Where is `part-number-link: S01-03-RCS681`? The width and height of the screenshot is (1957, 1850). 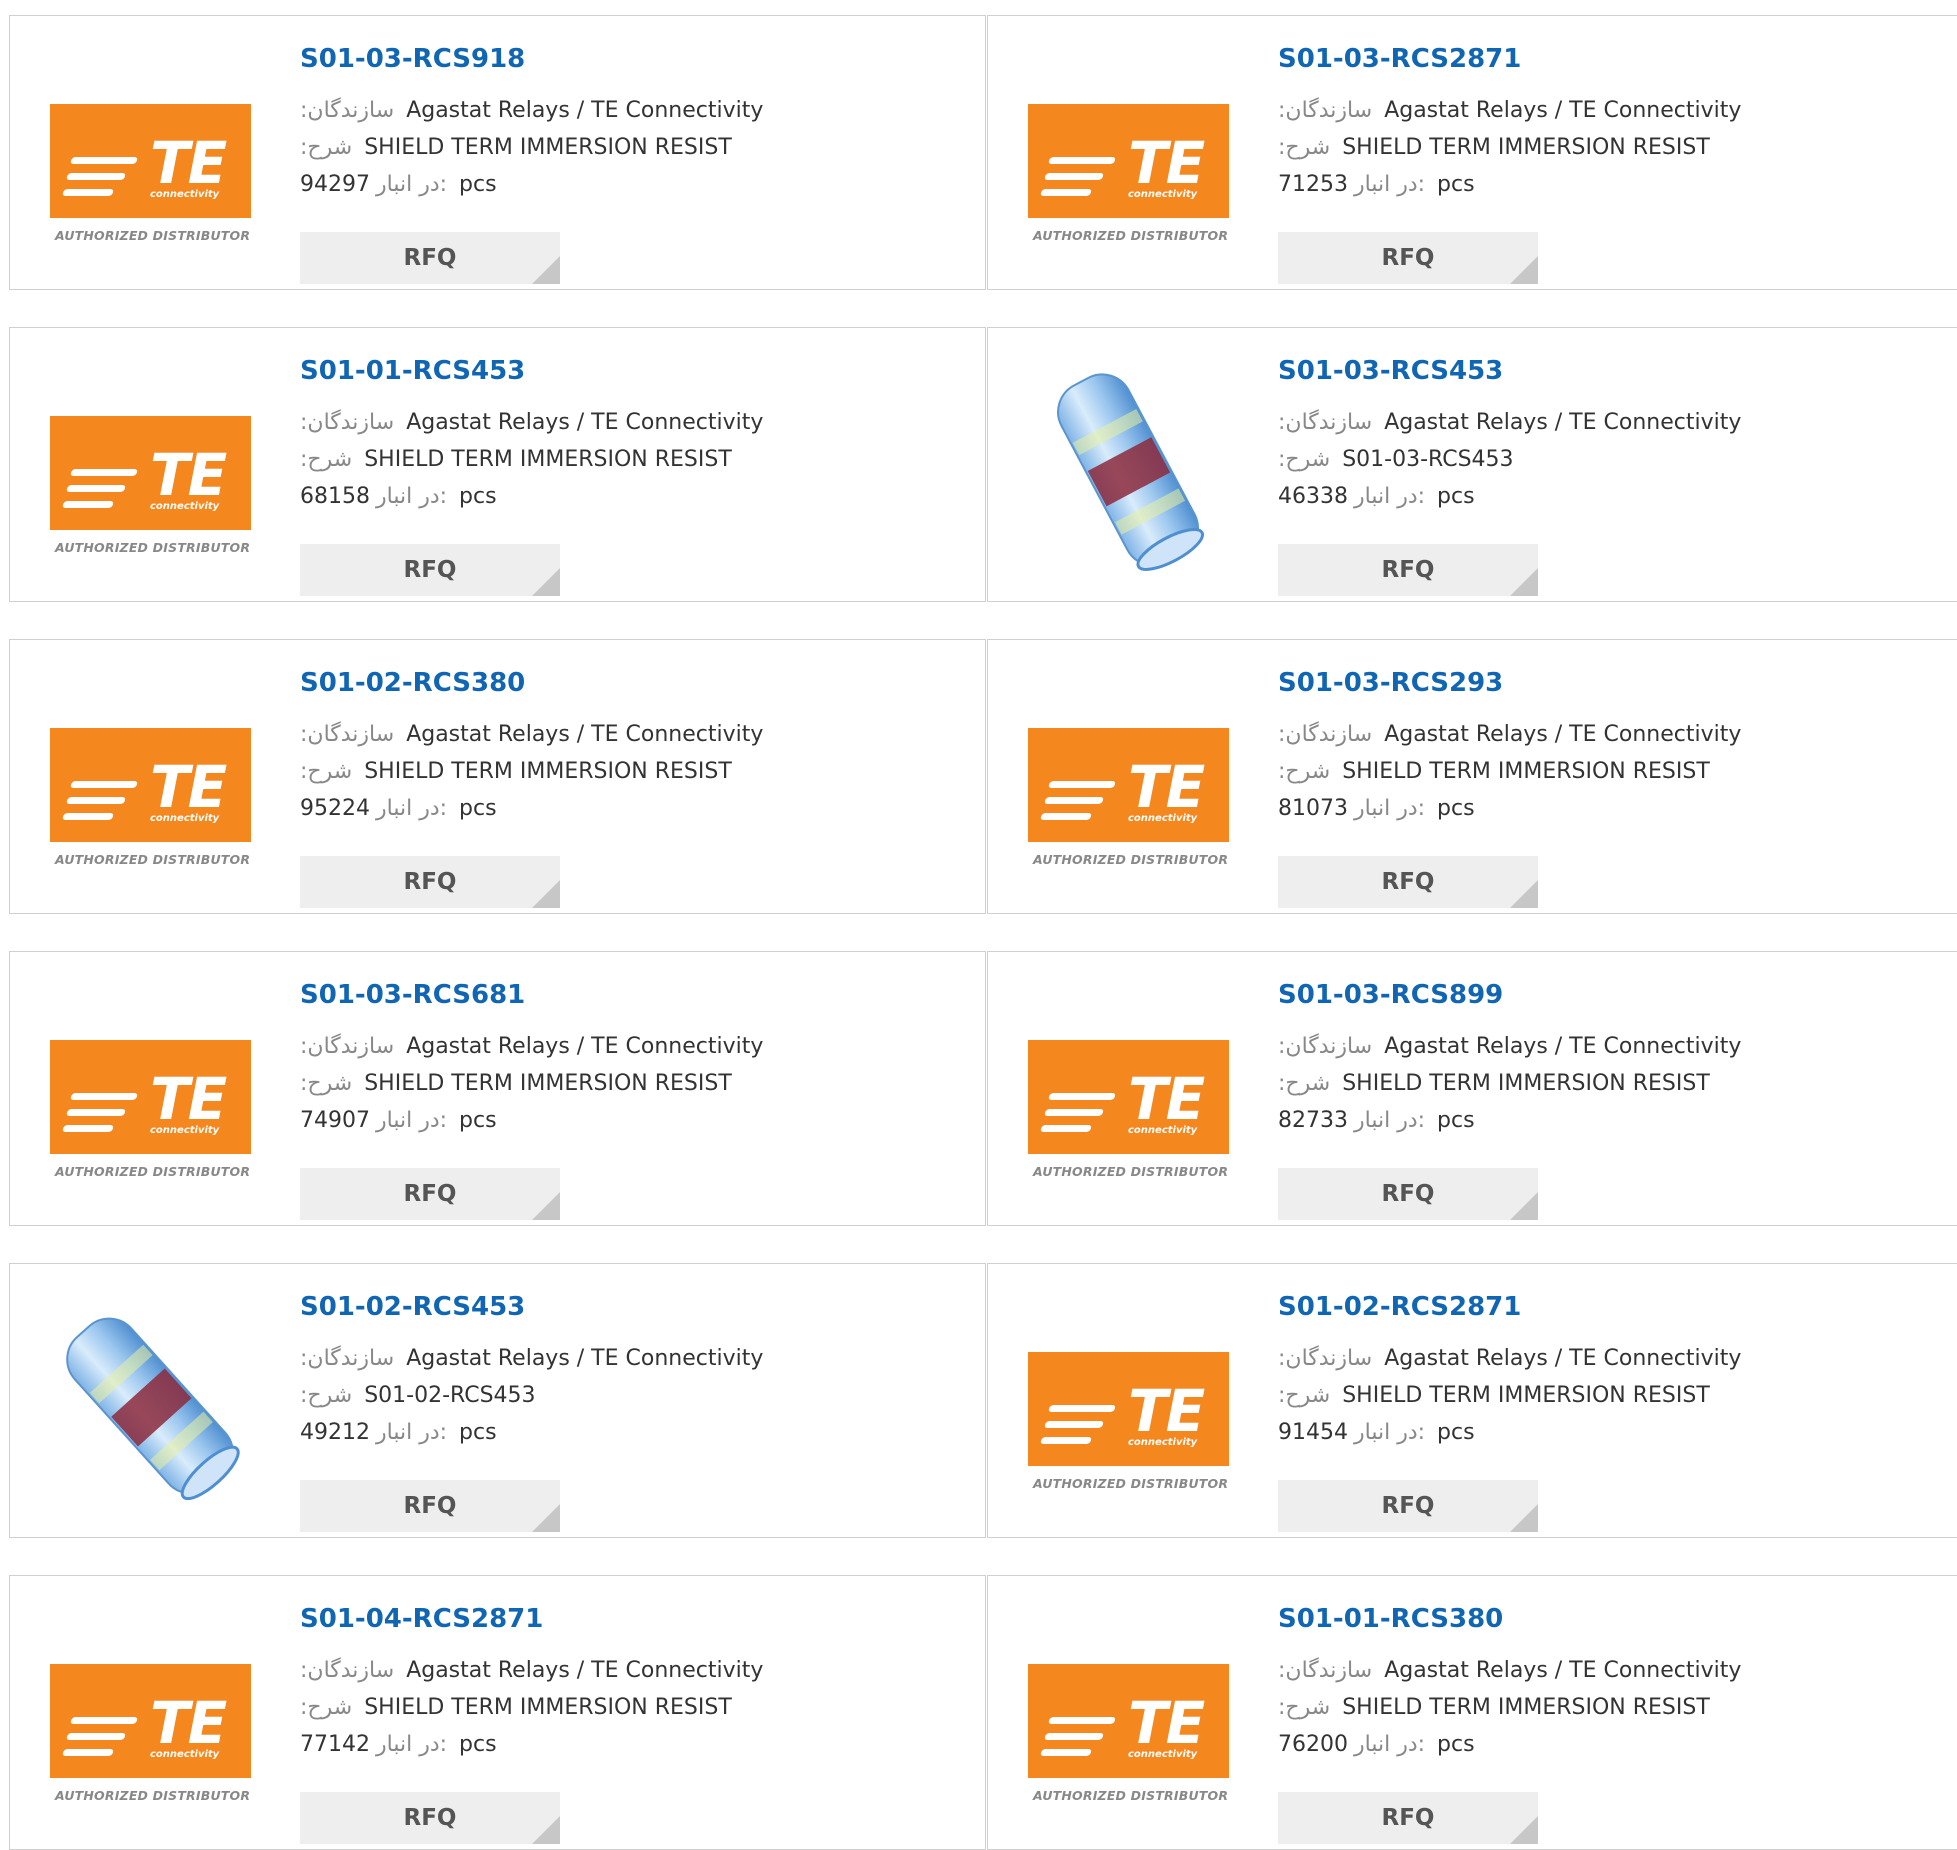 part-number-link: S01-03-RCS681 is located at coordinates (531, 995).